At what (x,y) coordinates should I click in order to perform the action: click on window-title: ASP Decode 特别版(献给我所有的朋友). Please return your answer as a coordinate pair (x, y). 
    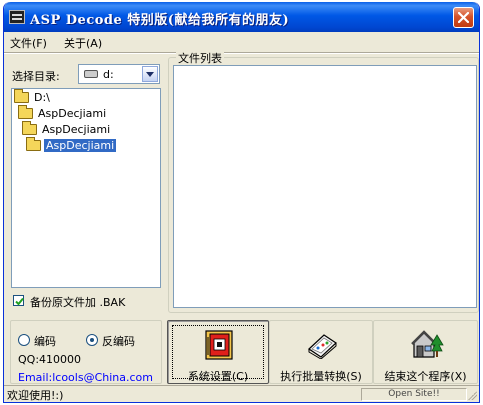
    Looking at the image, I should click on (160, 20).